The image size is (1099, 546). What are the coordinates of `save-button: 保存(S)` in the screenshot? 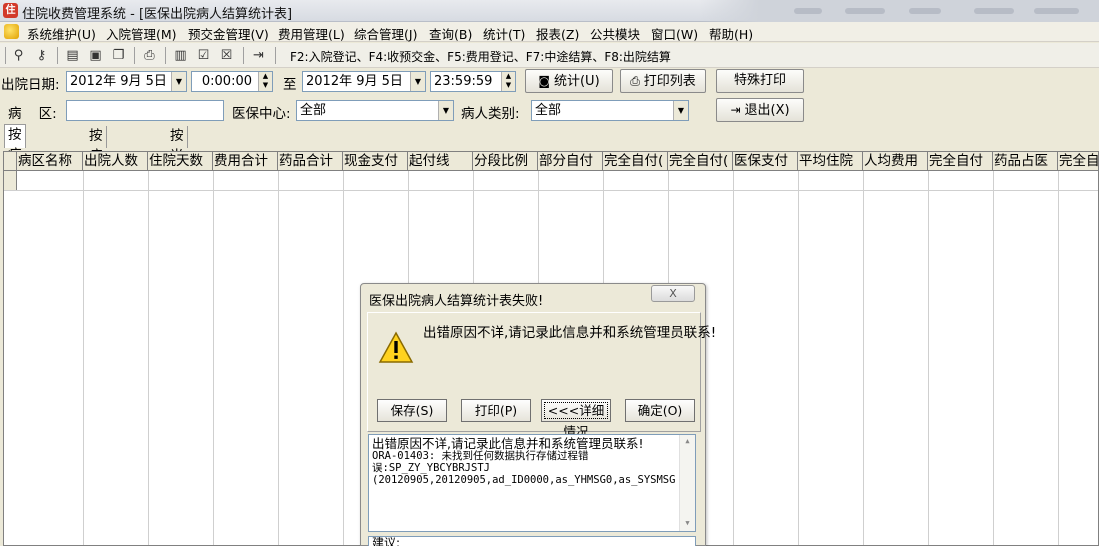 It's located at (412, 410).